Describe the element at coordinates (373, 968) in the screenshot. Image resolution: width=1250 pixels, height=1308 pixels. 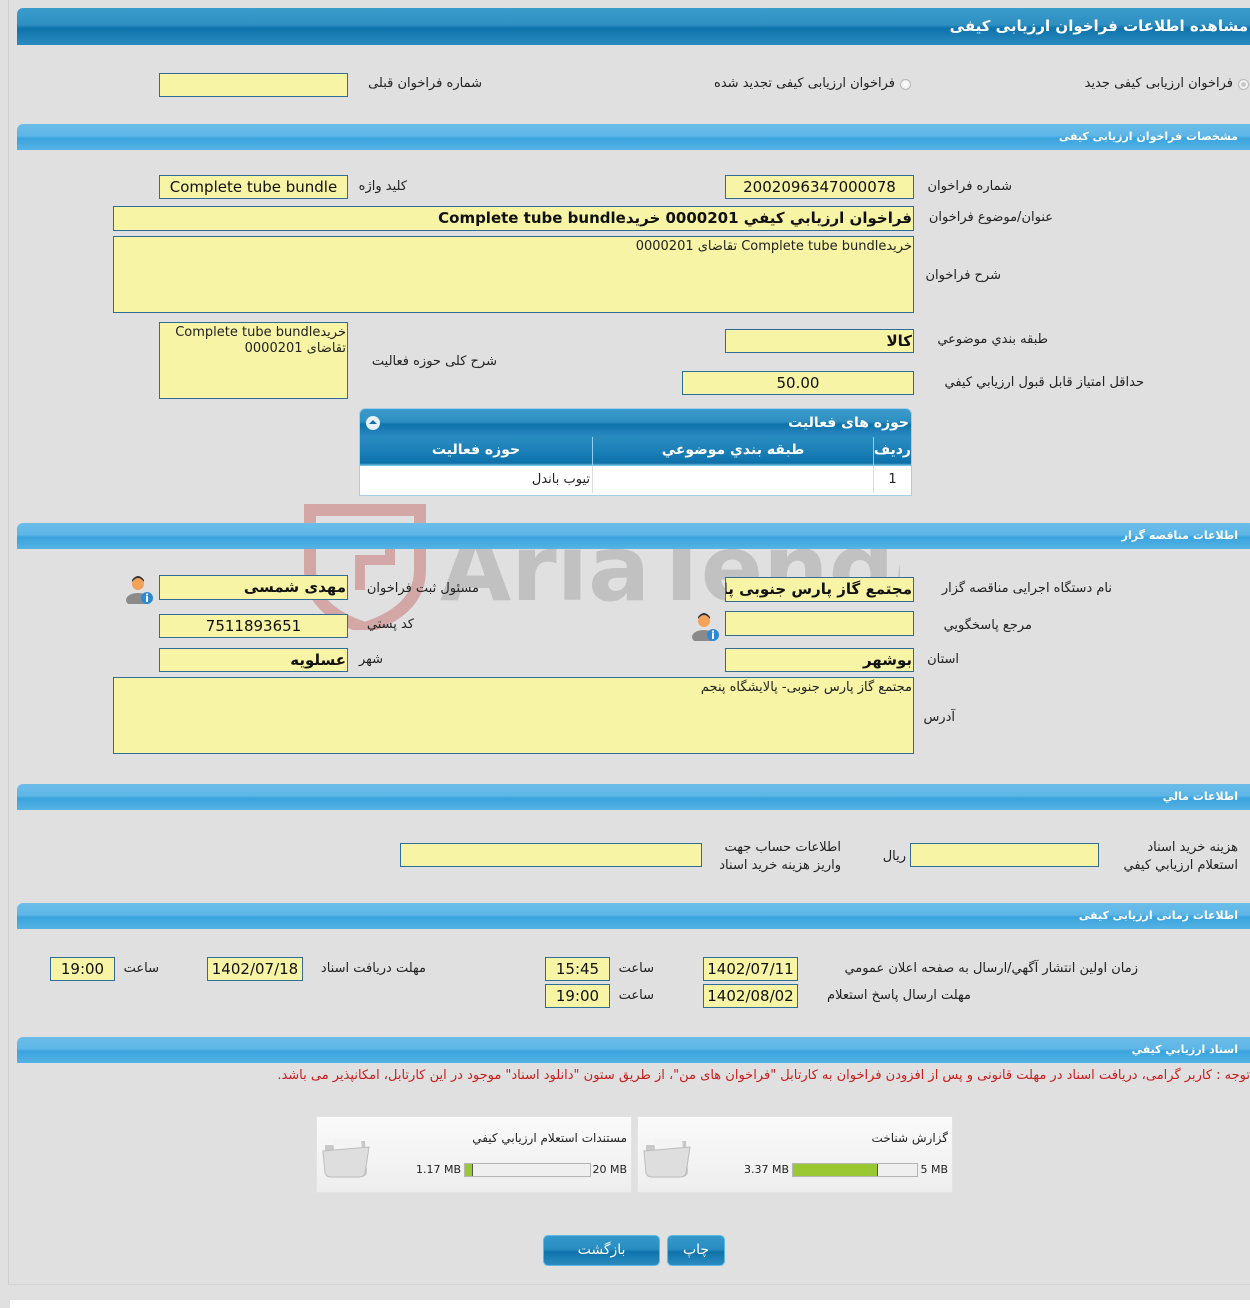
I see `doc-deadline-label: مهلت دریافت اسناد` at that location.